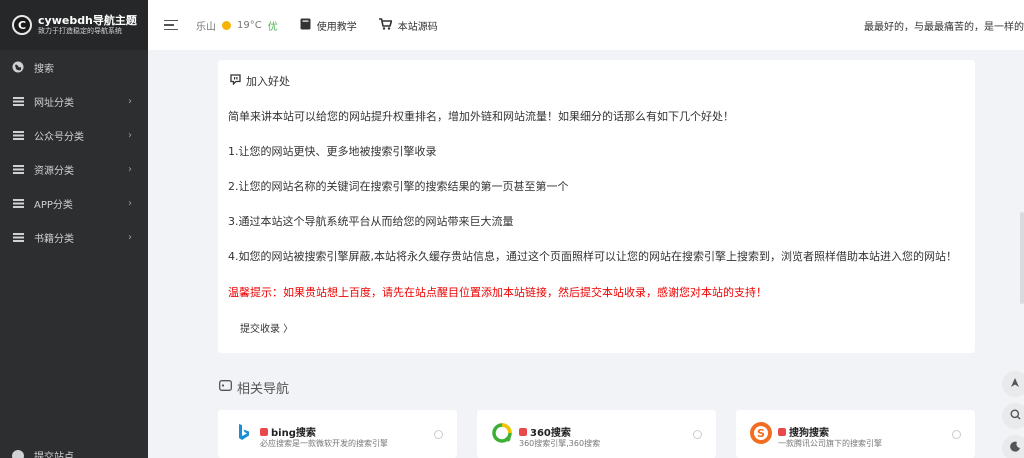 This screenshot has width=1024, height=458. What do you see at coordinates (324, 443) in the screenshot?
I see `site-desc: 必应搜索是一款微软开发的搜索引擎` at bounding box center [324, 443].